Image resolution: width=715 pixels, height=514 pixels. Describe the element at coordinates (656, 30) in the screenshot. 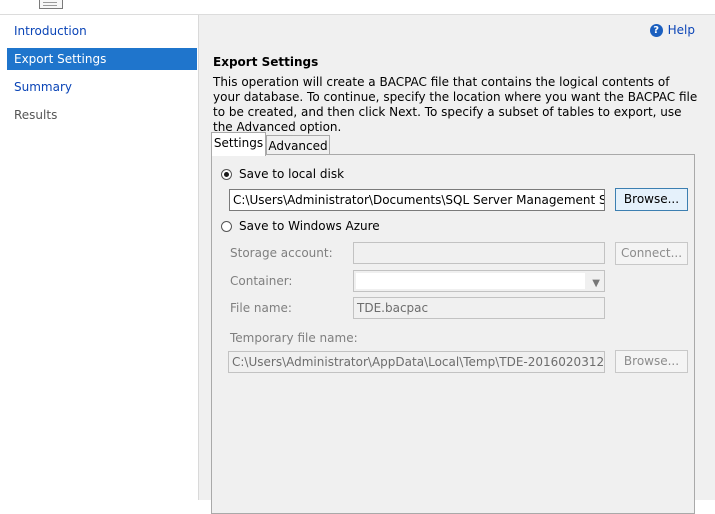

I see `help-icon: ?` at that location.